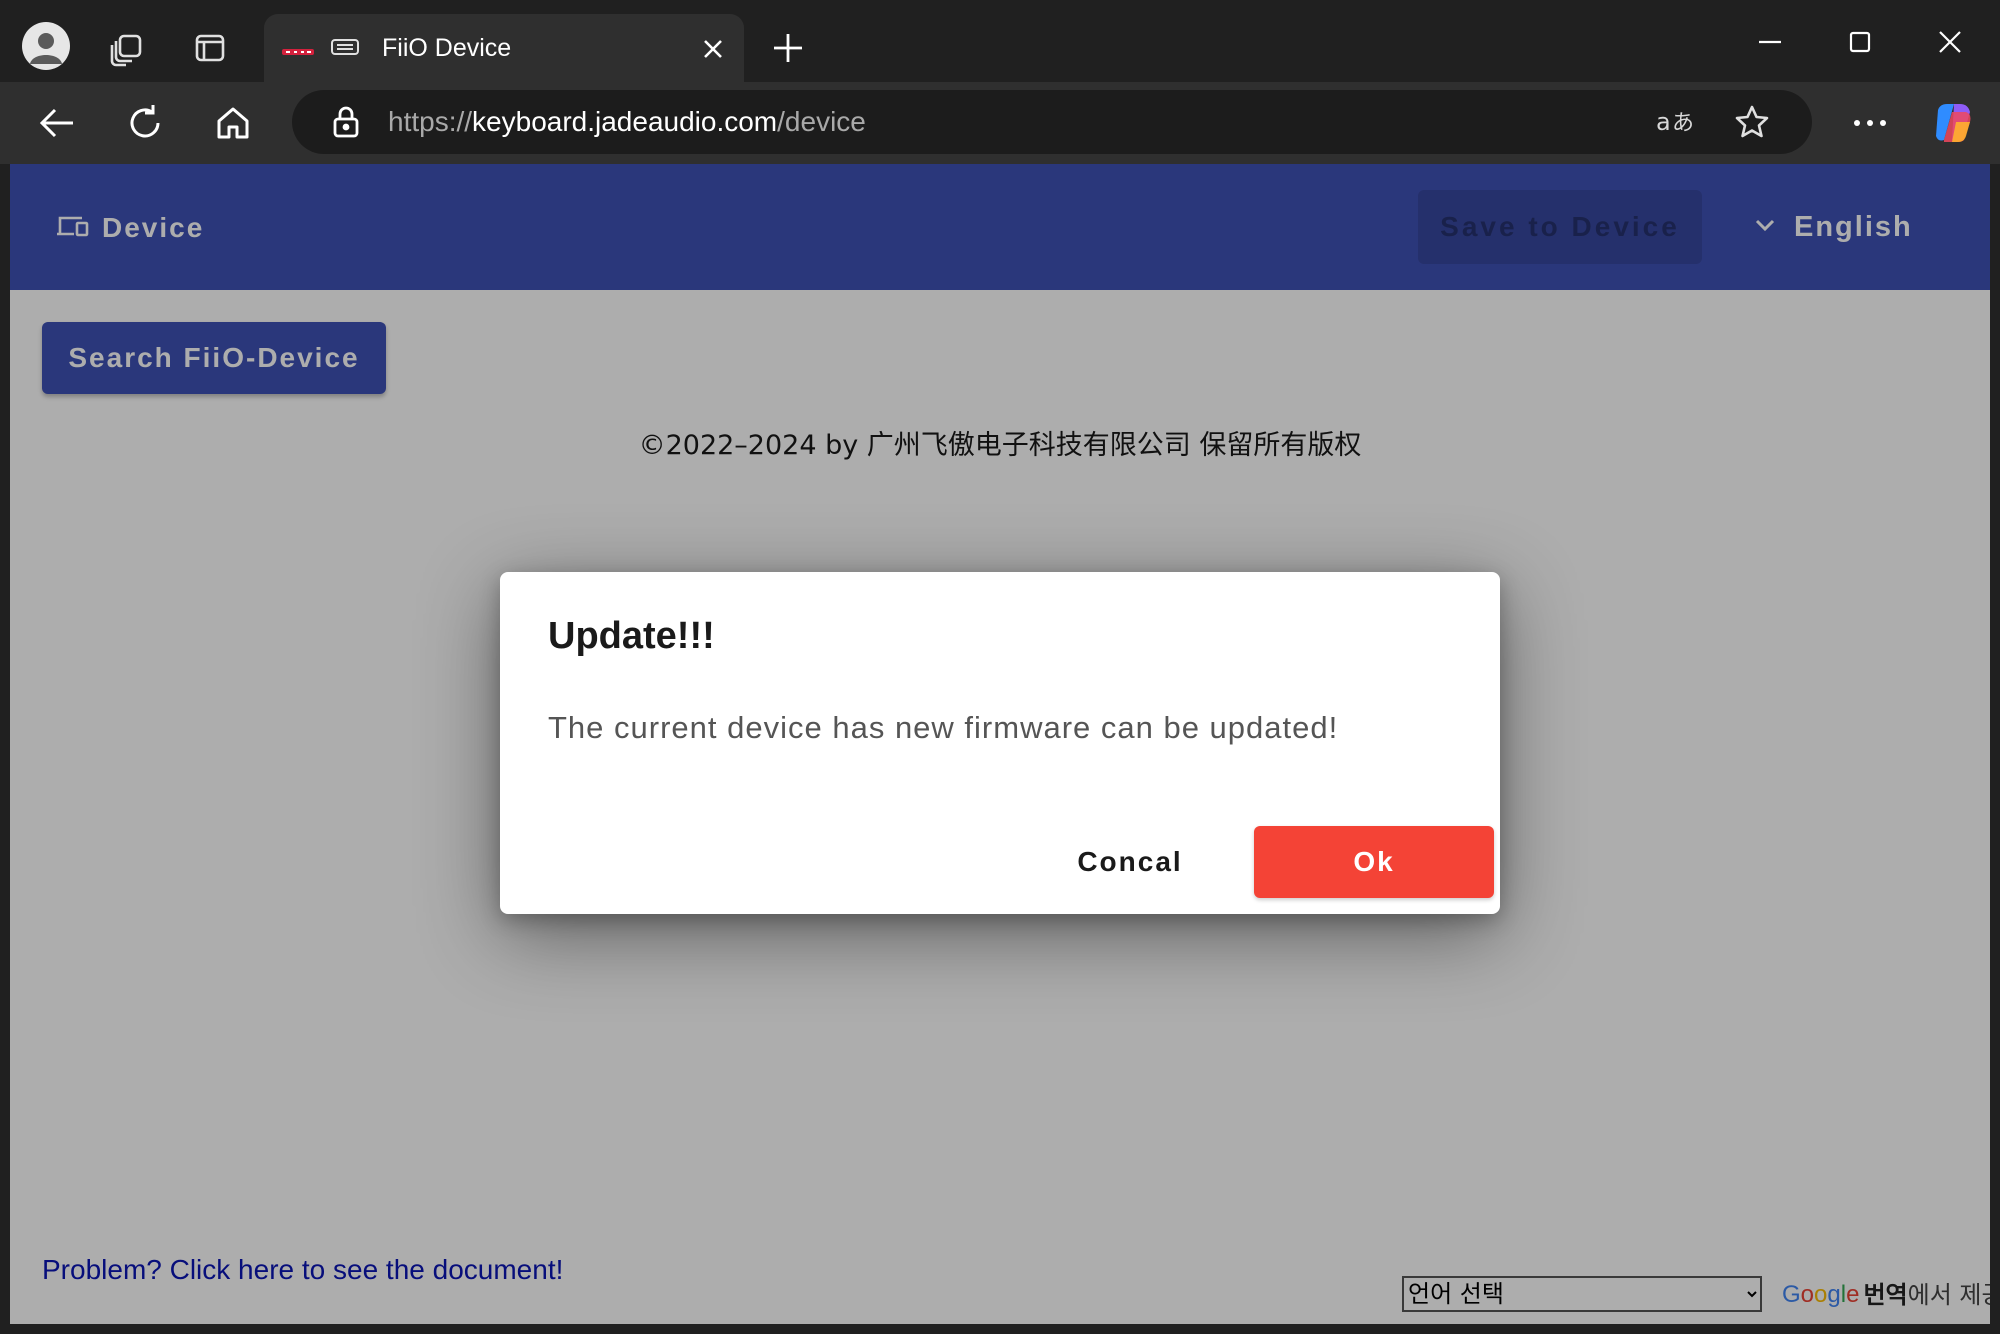 This screenshot has height=1334, width=2000. Describe the element at coordinates (1052, 122) in the screenshot. I see `address-bar: https://keyboard.jadeaudio.com/device aあ` at that location.